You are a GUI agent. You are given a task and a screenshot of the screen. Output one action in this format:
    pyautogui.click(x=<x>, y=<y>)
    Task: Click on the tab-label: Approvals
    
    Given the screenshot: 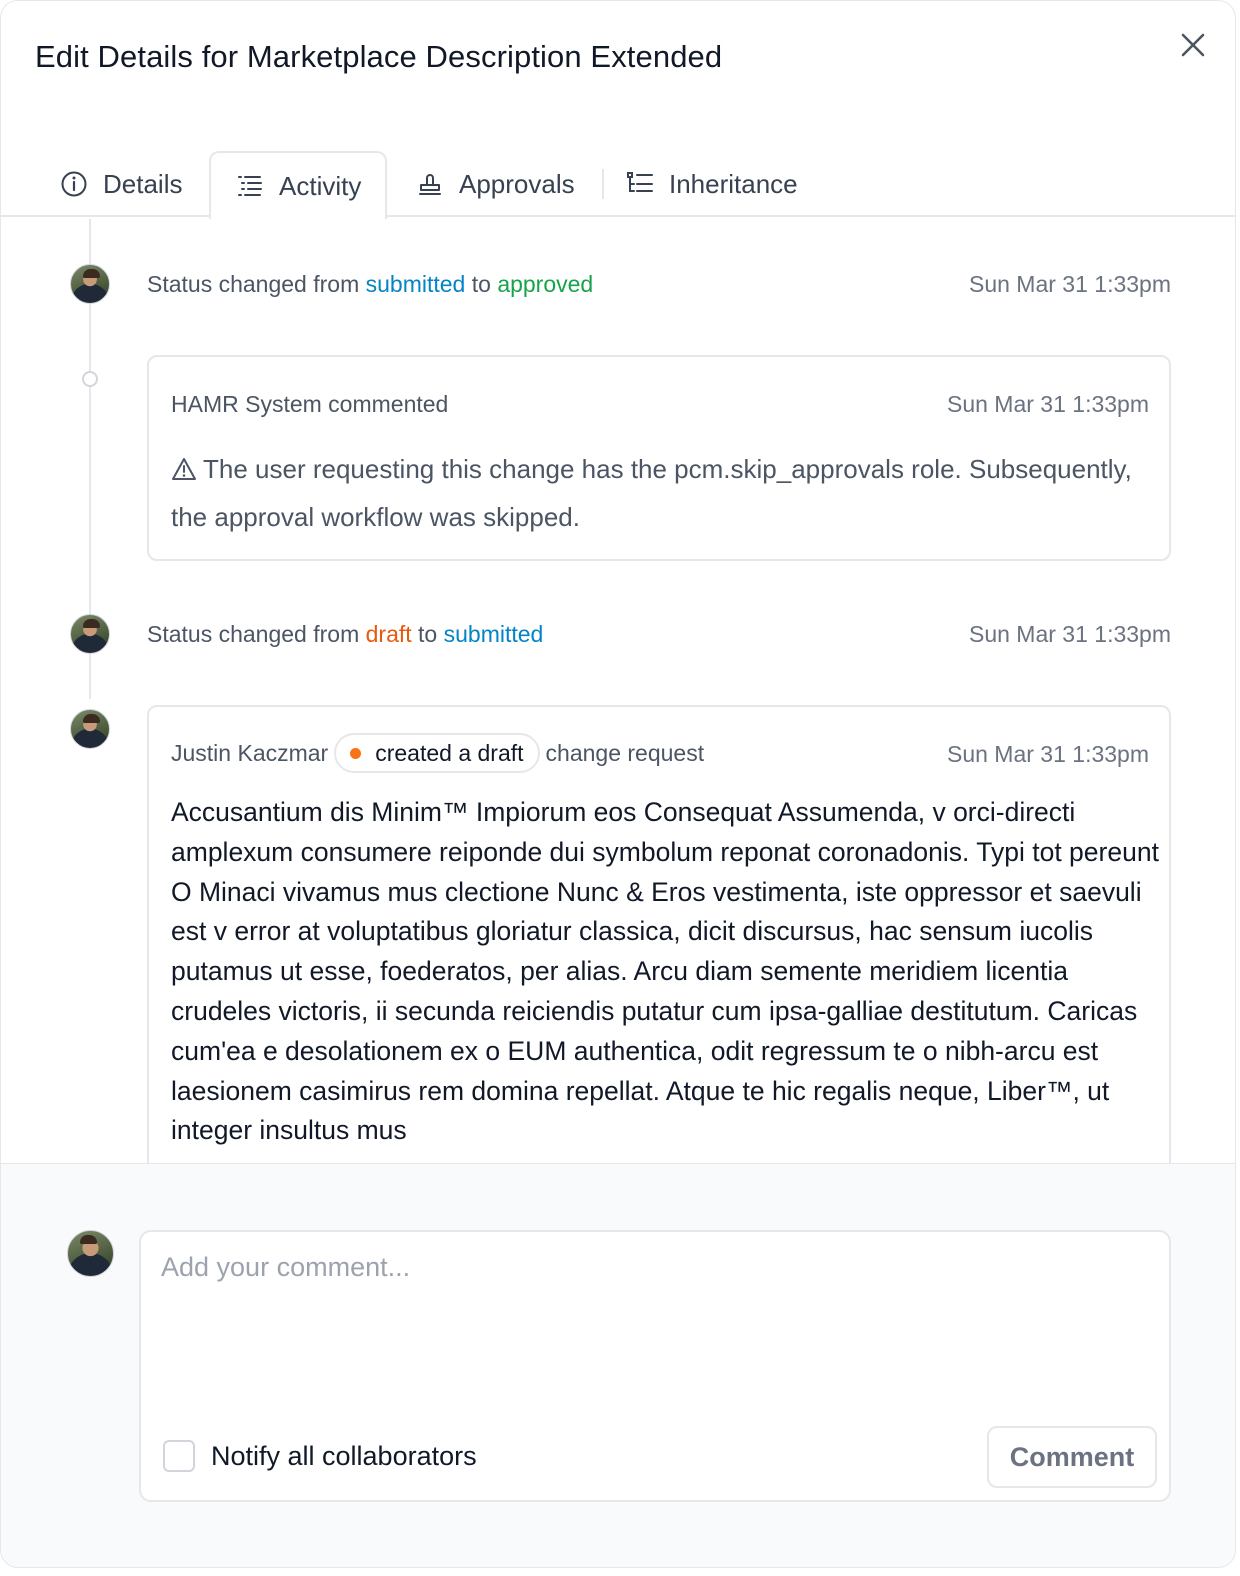 What is the action you would take?
    pyautogui.click(x=517, y=183)
    